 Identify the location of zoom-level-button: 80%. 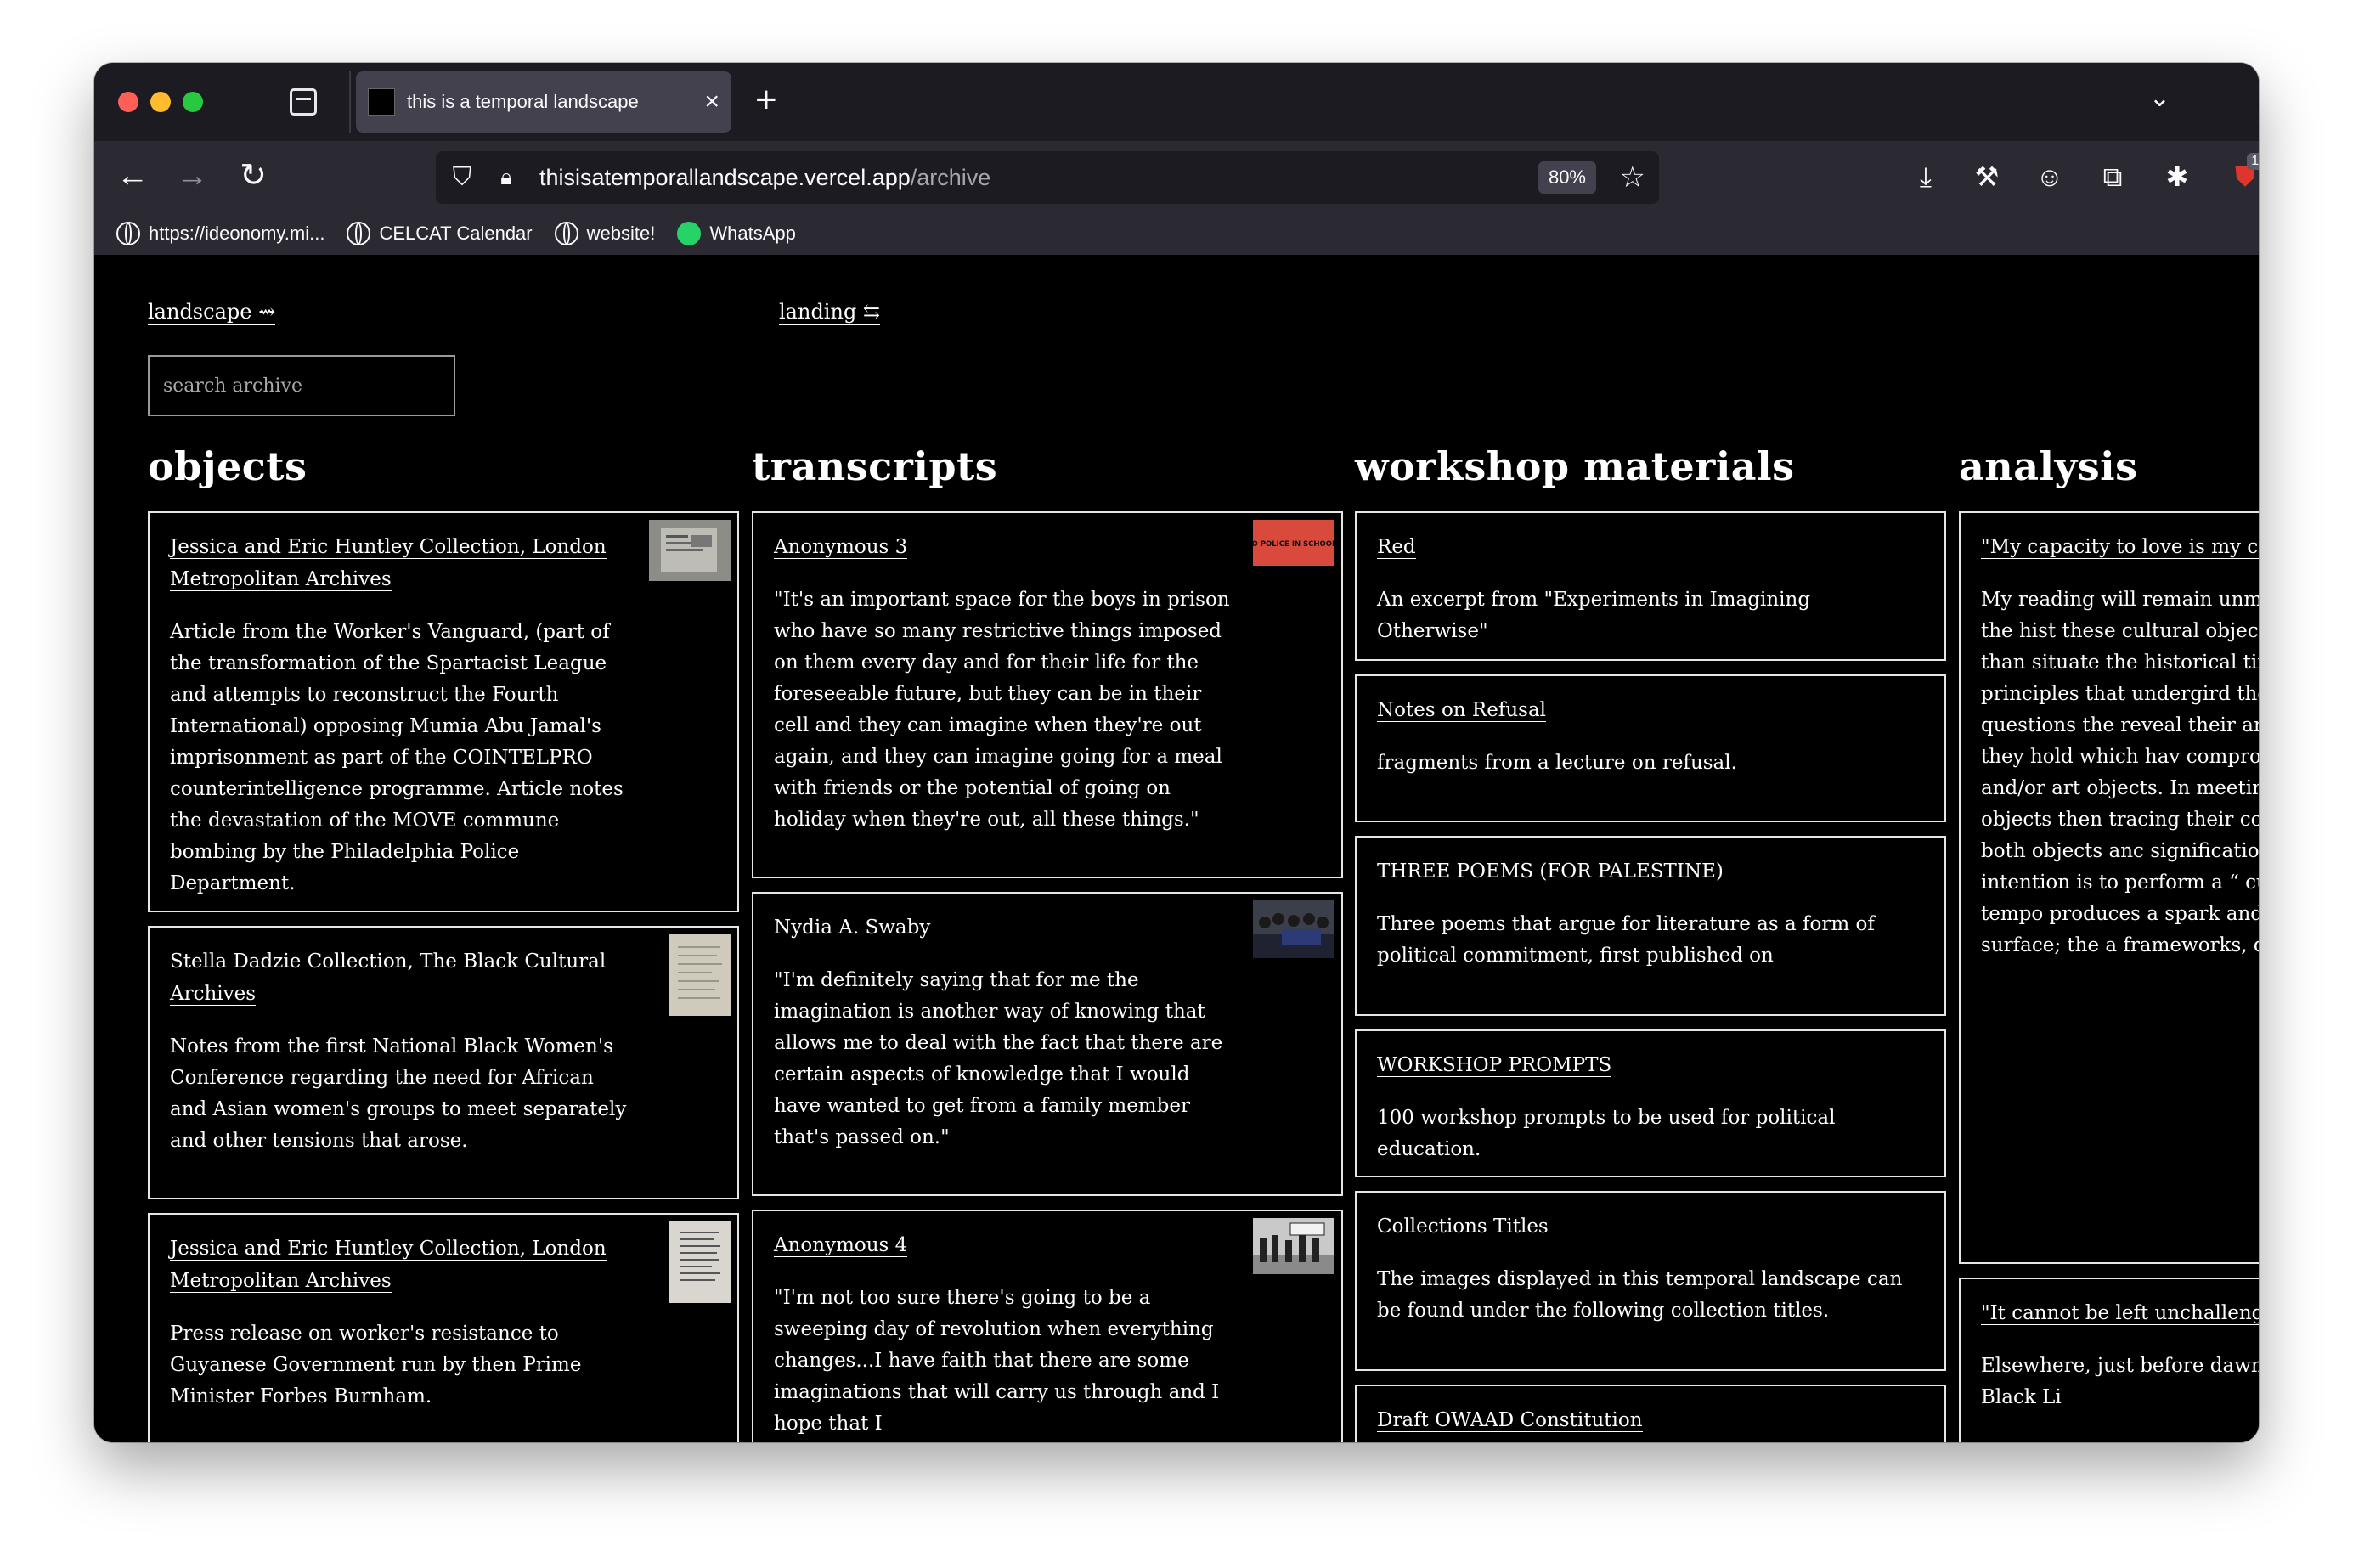
(1567, 178).